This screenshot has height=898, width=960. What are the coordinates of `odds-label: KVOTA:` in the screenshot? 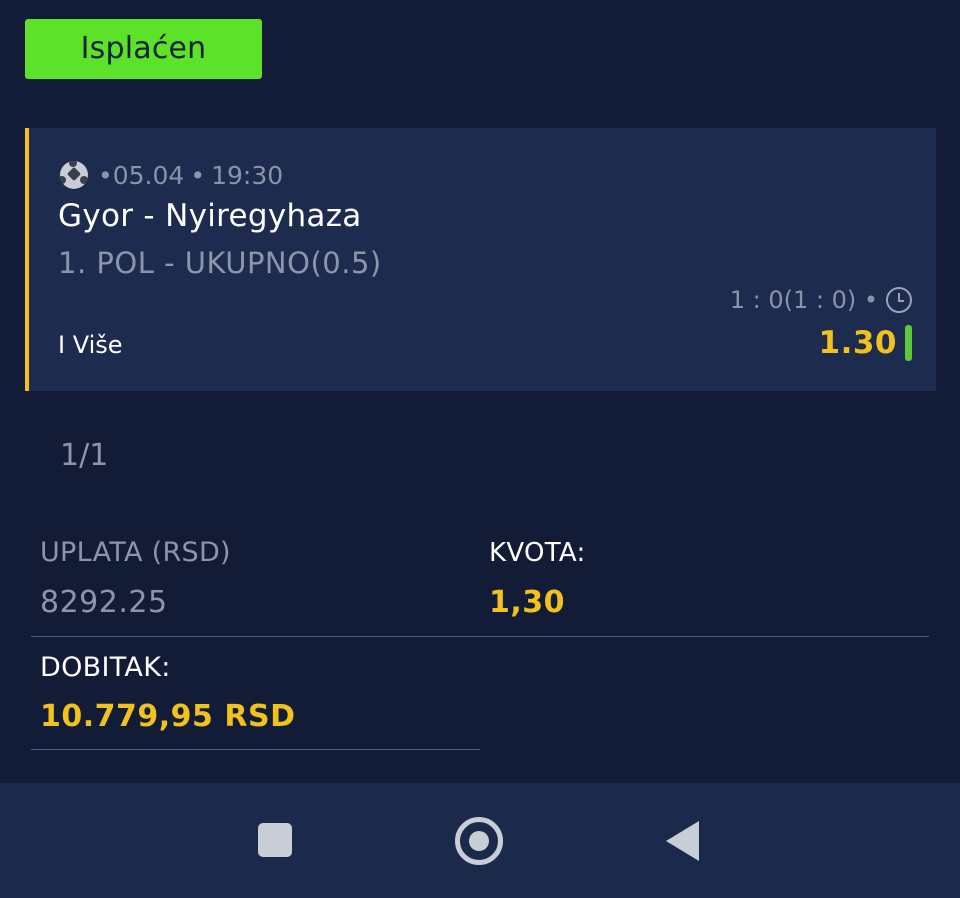 It's located at (537, 553).